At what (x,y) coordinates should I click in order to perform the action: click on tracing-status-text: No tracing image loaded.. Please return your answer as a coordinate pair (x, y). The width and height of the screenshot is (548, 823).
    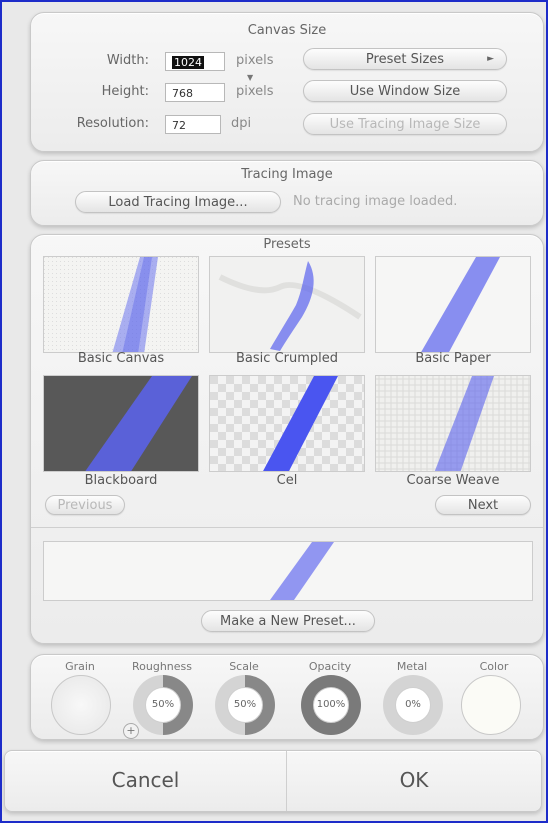
    Looking at the image, I should click on (375, 201).